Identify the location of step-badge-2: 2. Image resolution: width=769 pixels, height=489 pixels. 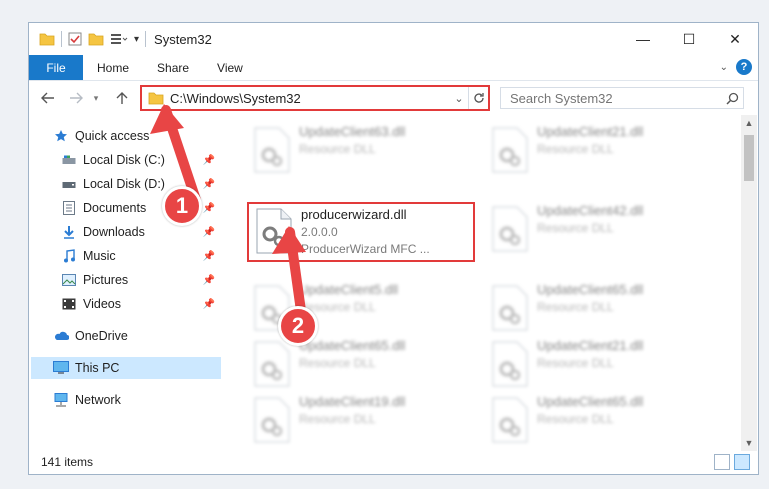
(298, 326).